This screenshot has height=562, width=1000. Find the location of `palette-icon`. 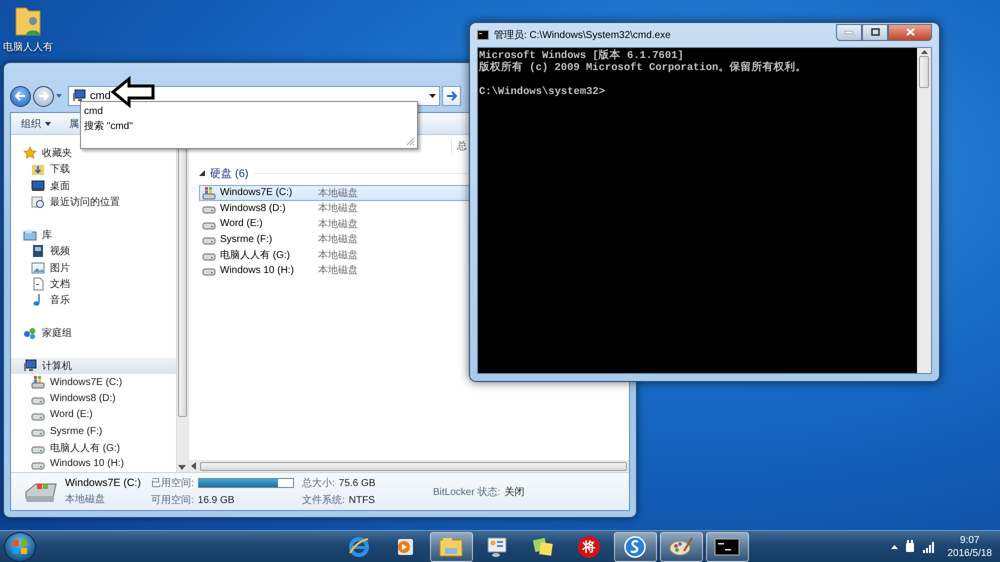

palette-icon is located at coordinates (681, 546).